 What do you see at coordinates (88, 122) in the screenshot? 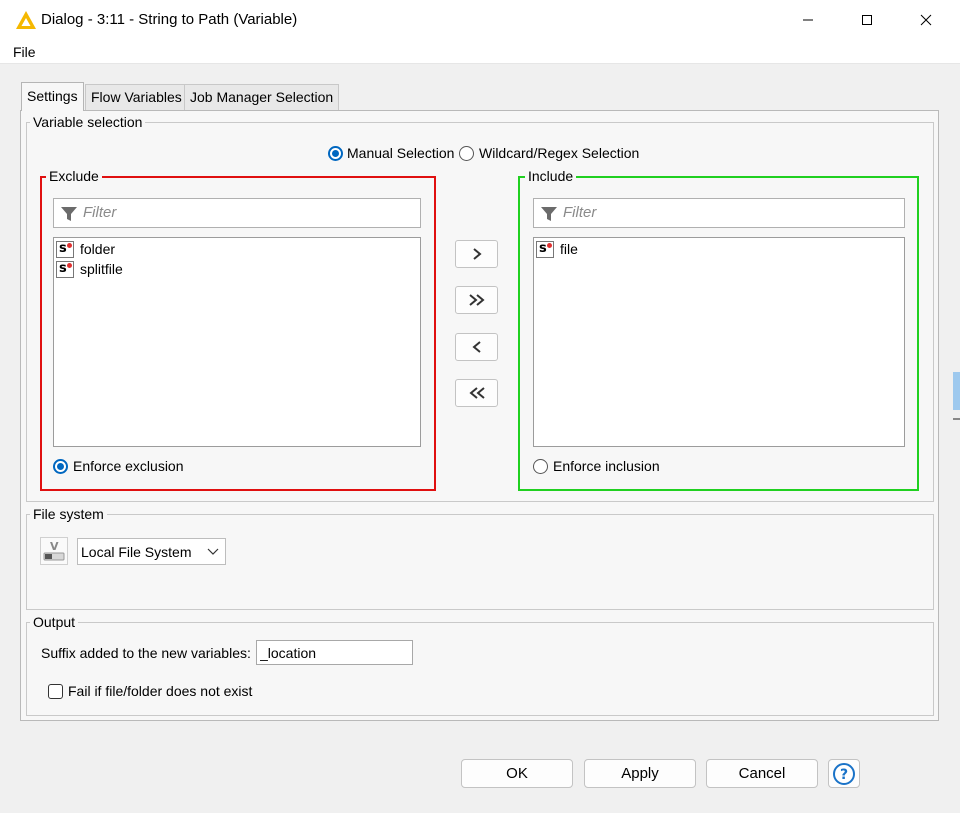
I see `variable-selection-title: Variable selection` at bounding box center [88, 122].